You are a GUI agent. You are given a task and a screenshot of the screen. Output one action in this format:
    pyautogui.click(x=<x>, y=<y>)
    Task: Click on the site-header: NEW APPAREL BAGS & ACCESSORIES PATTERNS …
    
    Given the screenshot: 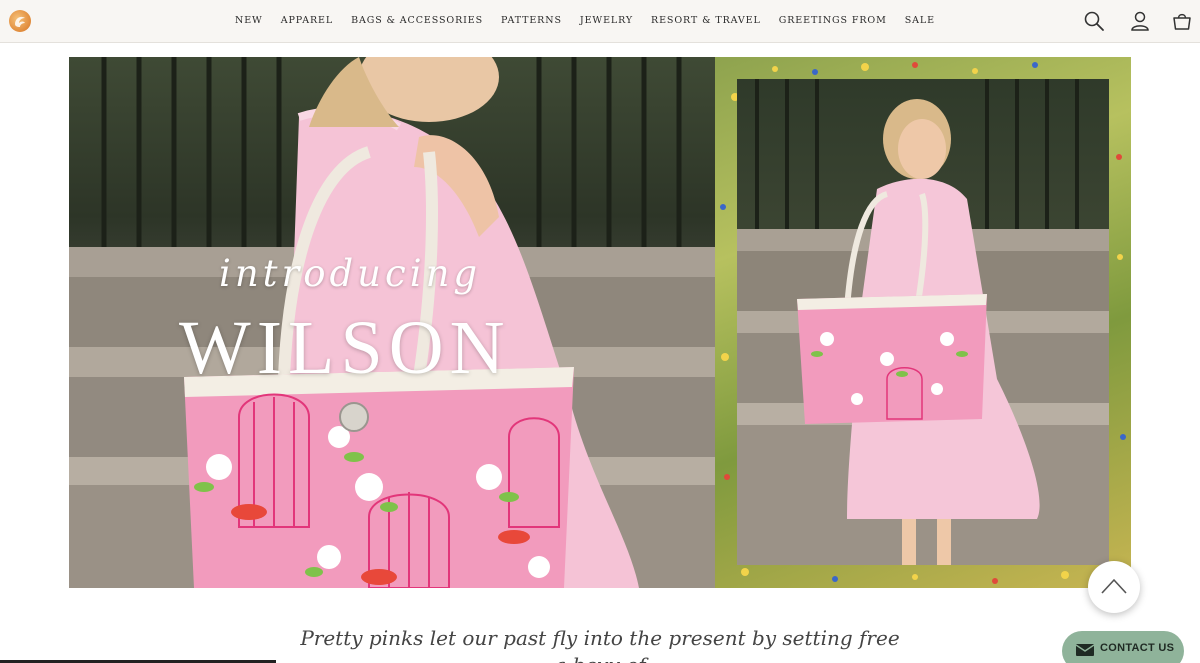 What is the action you would take?
    pyautogui.click(x=600, y=21)
    